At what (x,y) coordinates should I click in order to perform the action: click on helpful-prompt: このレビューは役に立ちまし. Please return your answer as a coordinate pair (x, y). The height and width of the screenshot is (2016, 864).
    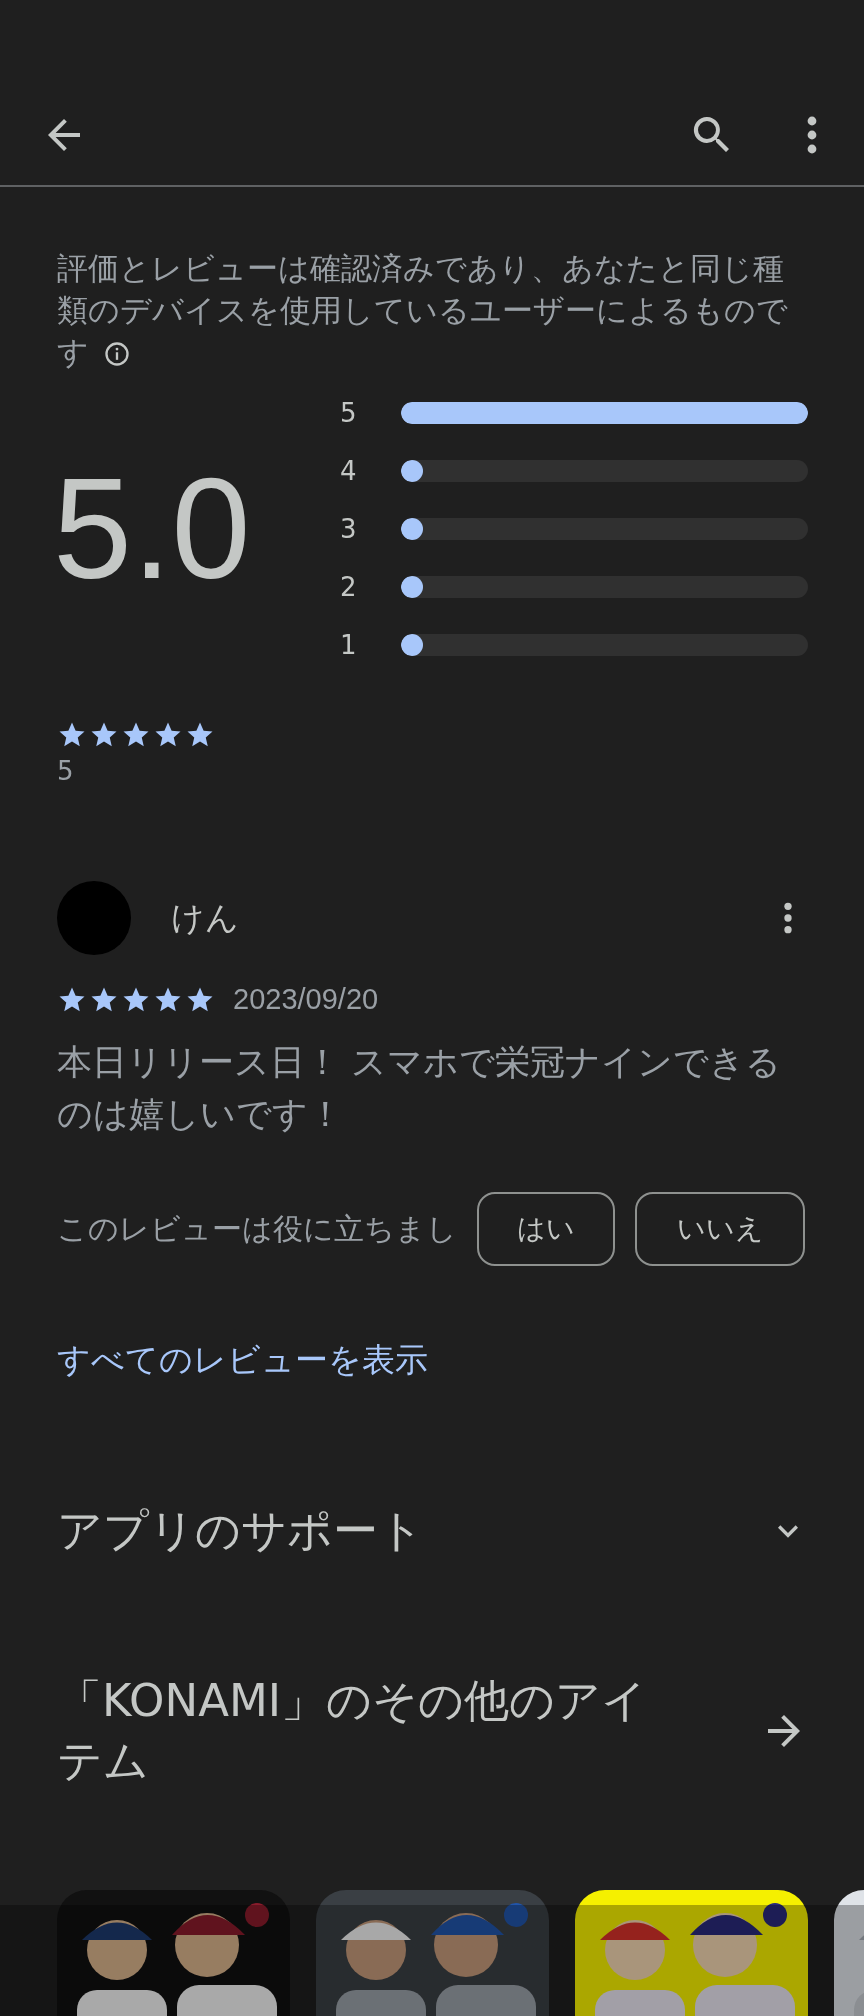
    Looking at the image, I should click on (257, 1228).